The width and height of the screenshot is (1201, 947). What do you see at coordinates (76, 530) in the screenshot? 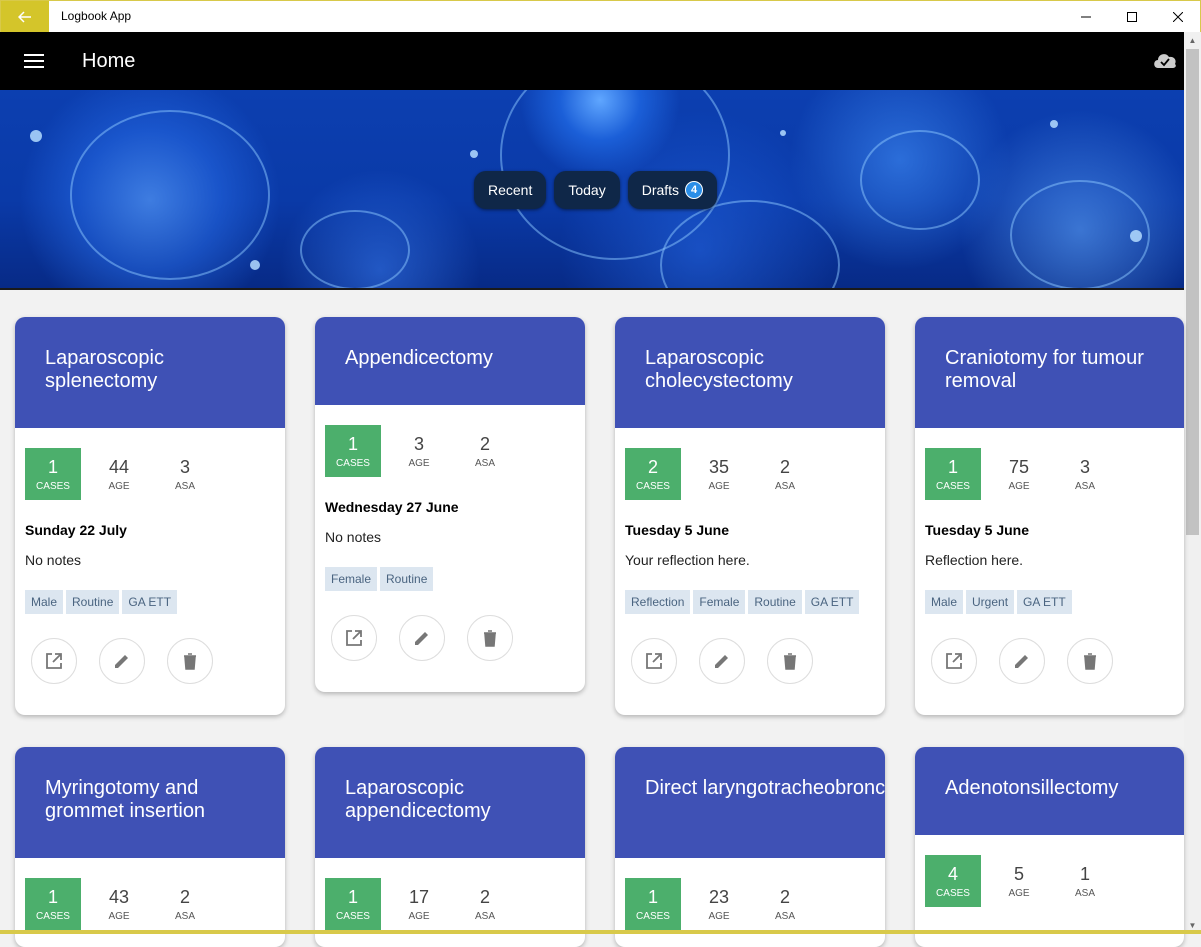
I see `case-date: Sunday 22 July` at bounding box center [76, 530].